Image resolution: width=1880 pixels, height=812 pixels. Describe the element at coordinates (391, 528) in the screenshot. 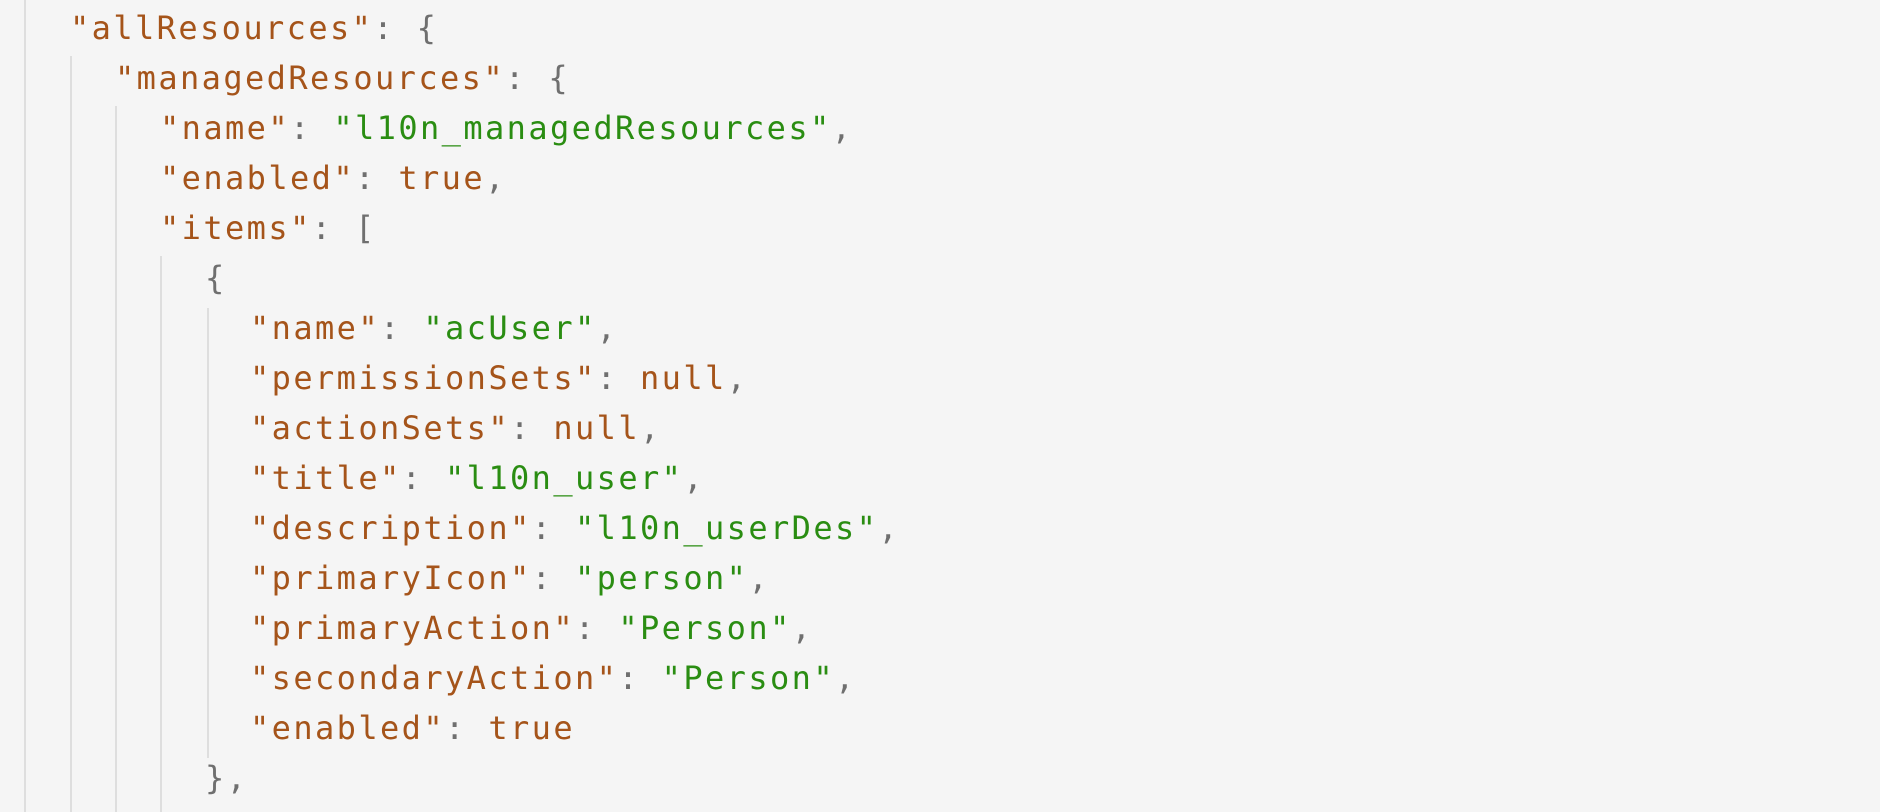

I see `json-key: "description"` at that location.